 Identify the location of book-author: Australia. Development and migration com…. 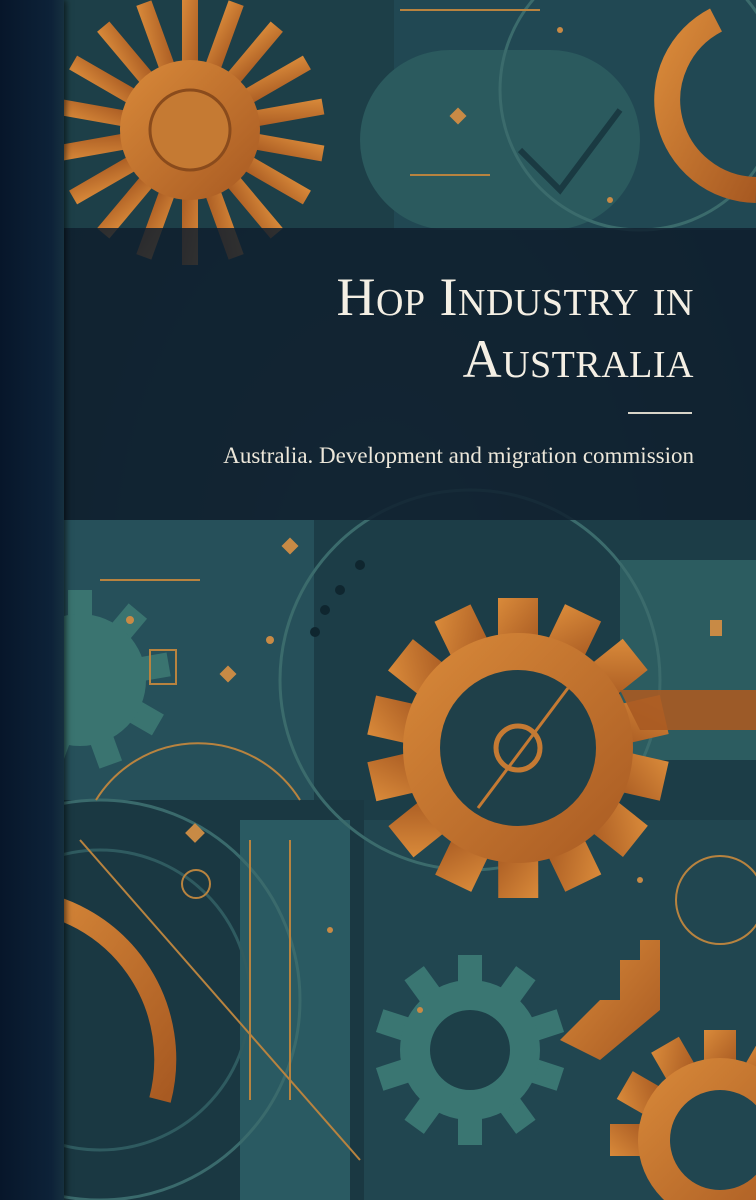
(458, 455).